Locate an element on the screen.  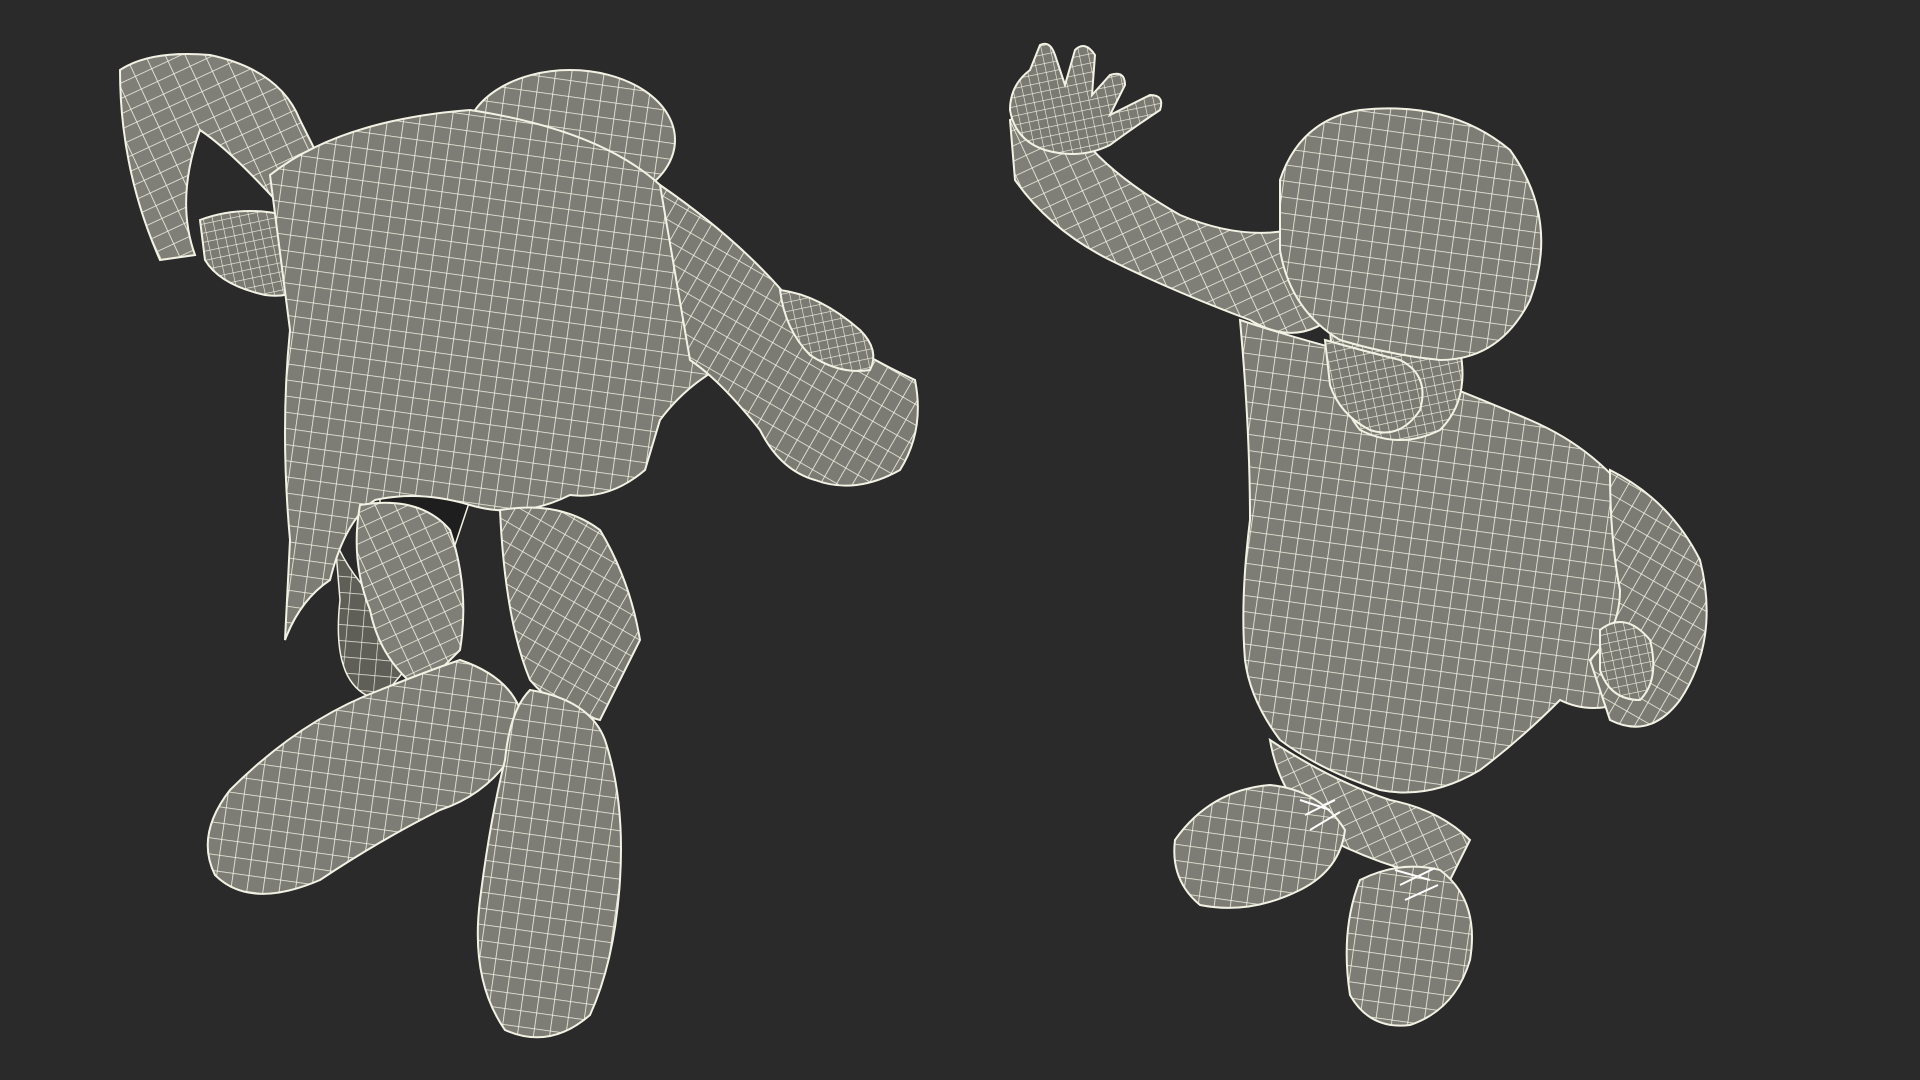
right-shoe is located at coordinates (1409, 946).